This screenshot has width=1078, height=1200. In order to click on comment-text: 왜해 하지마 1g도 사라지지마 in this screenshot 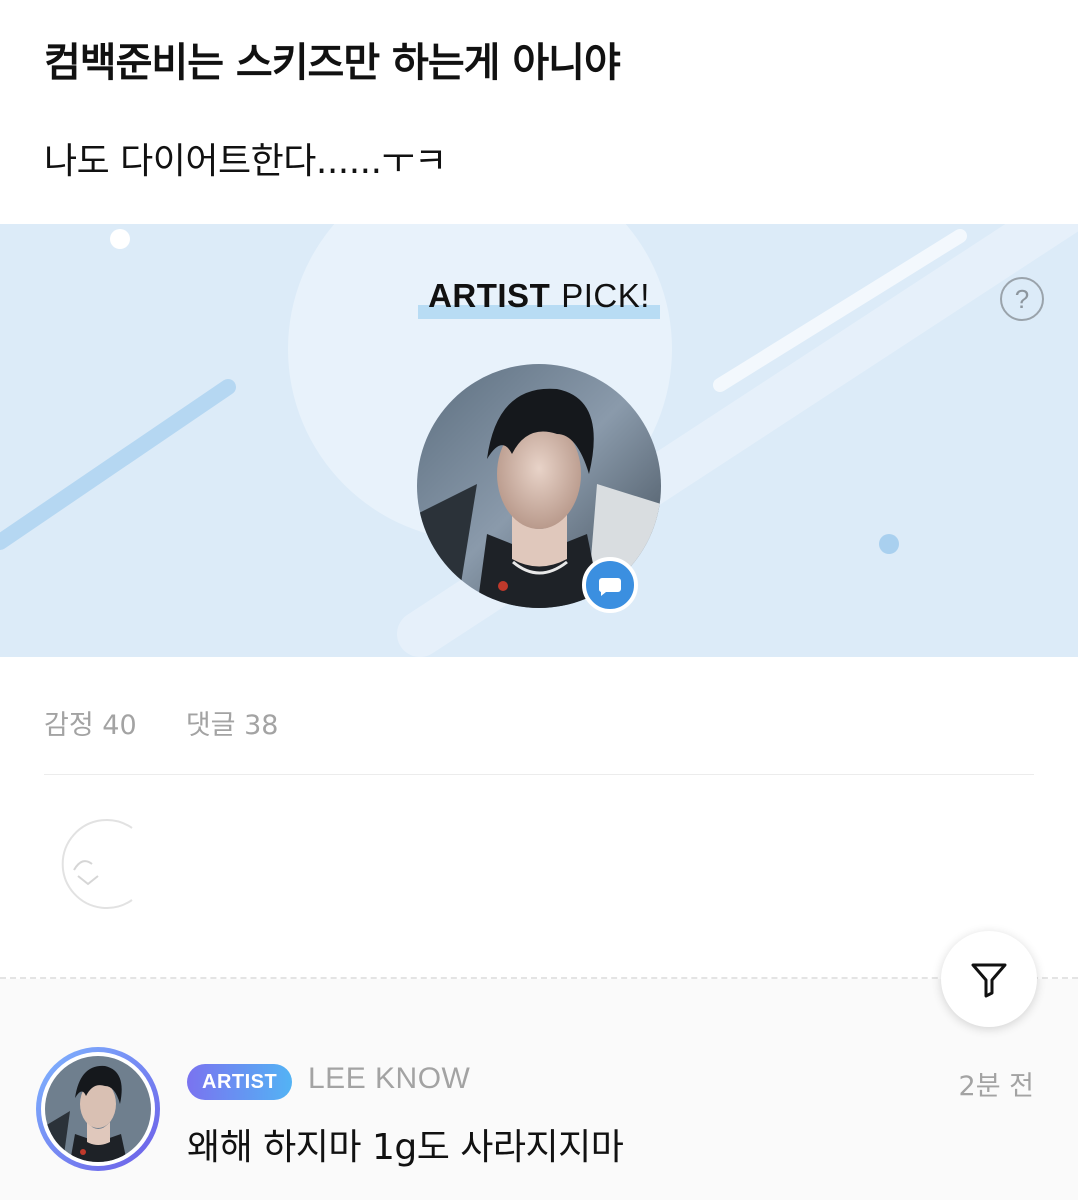, I will do `click(405, 1147)`.